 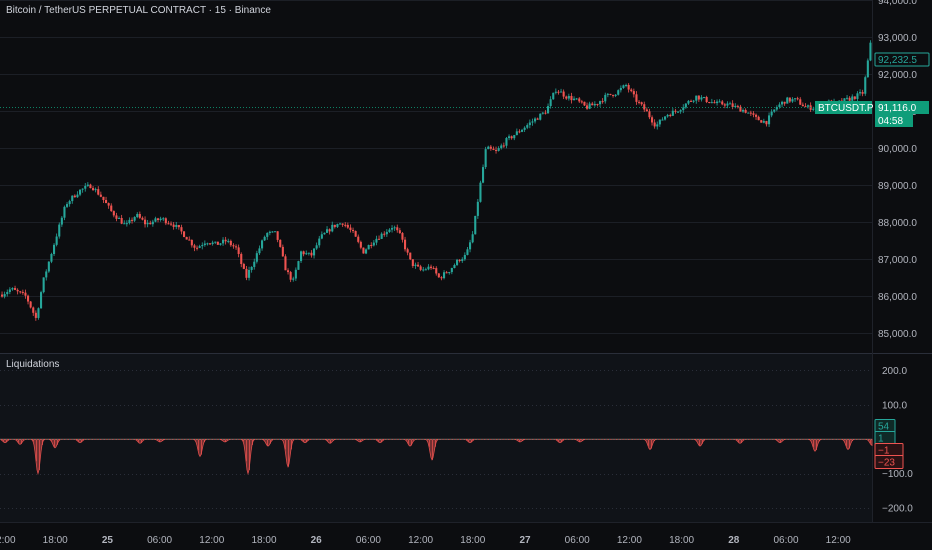 What do you see at coordinates (252, 10) in the screenshot?
I see `exchange-label: Binance` at bounding box center [252, 10].